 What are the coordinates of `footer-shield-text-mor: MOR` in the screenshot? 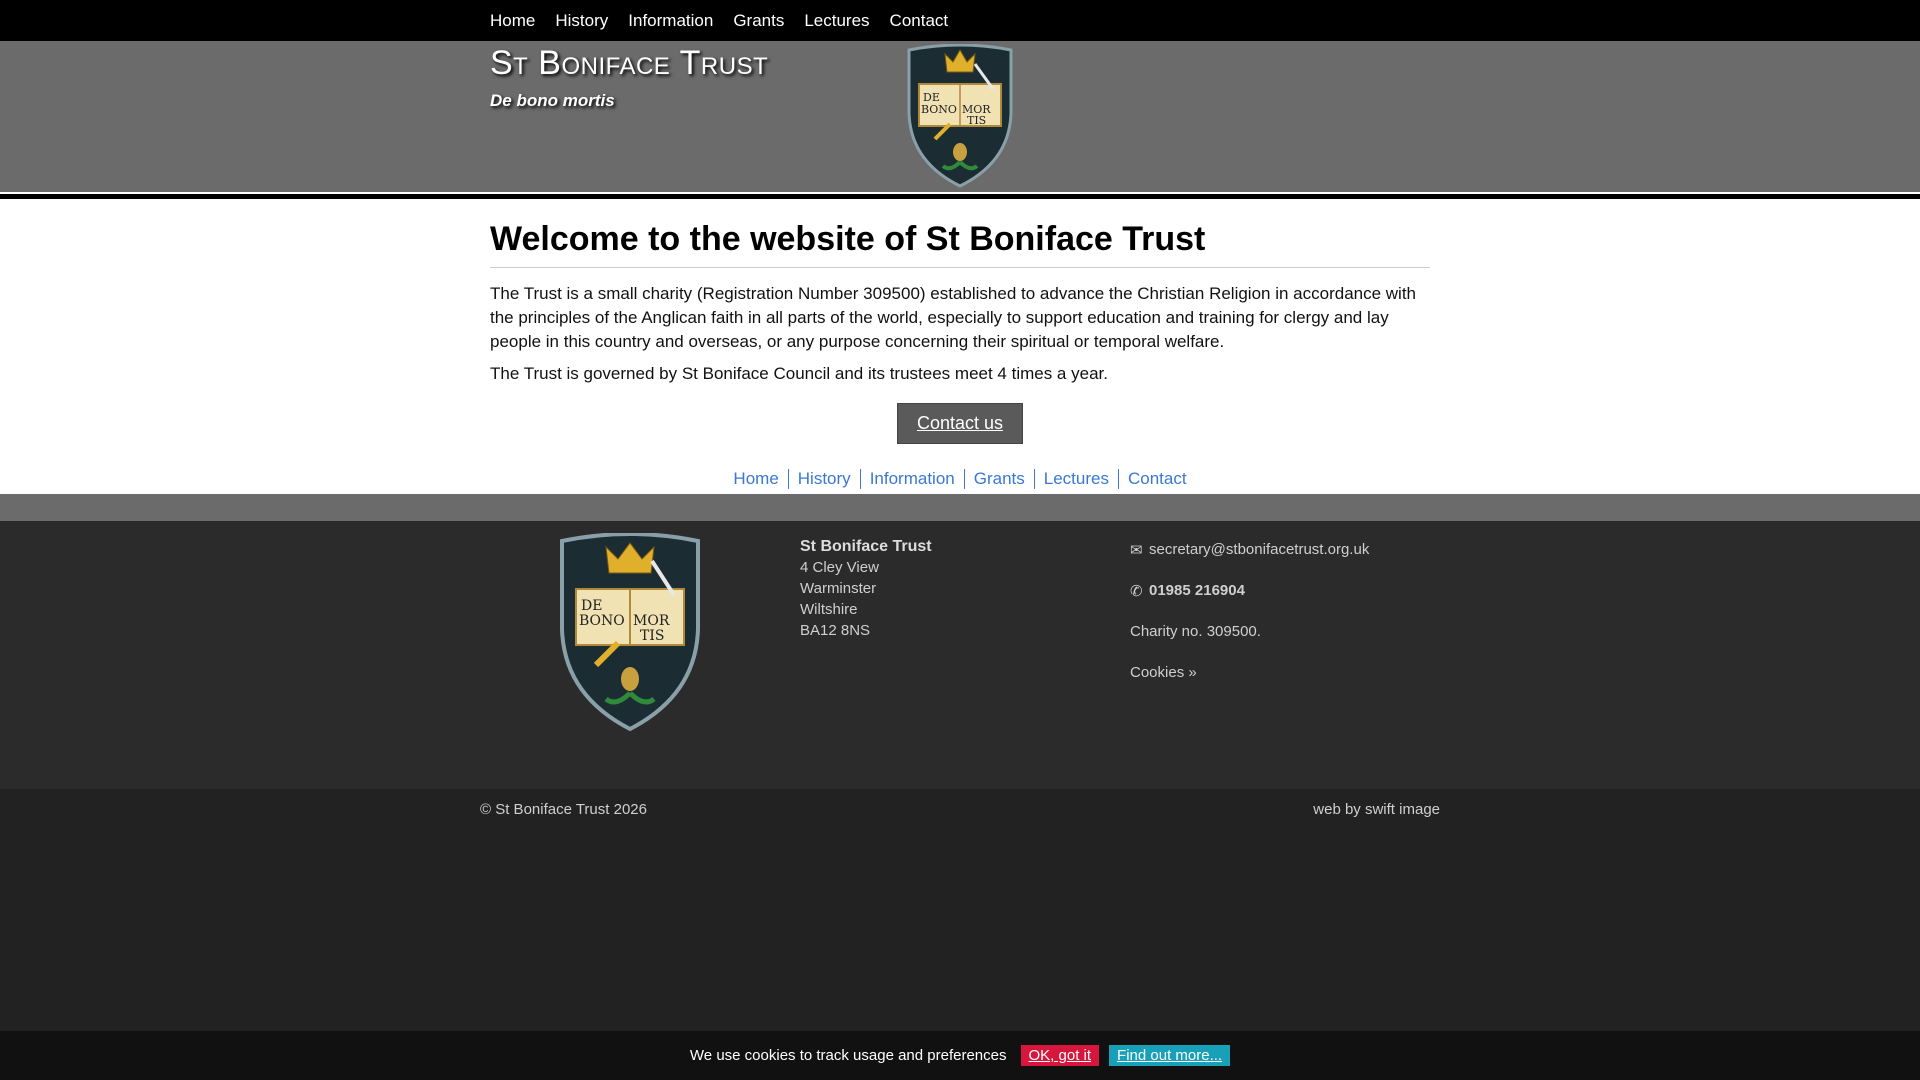 It's located at (651, 621).